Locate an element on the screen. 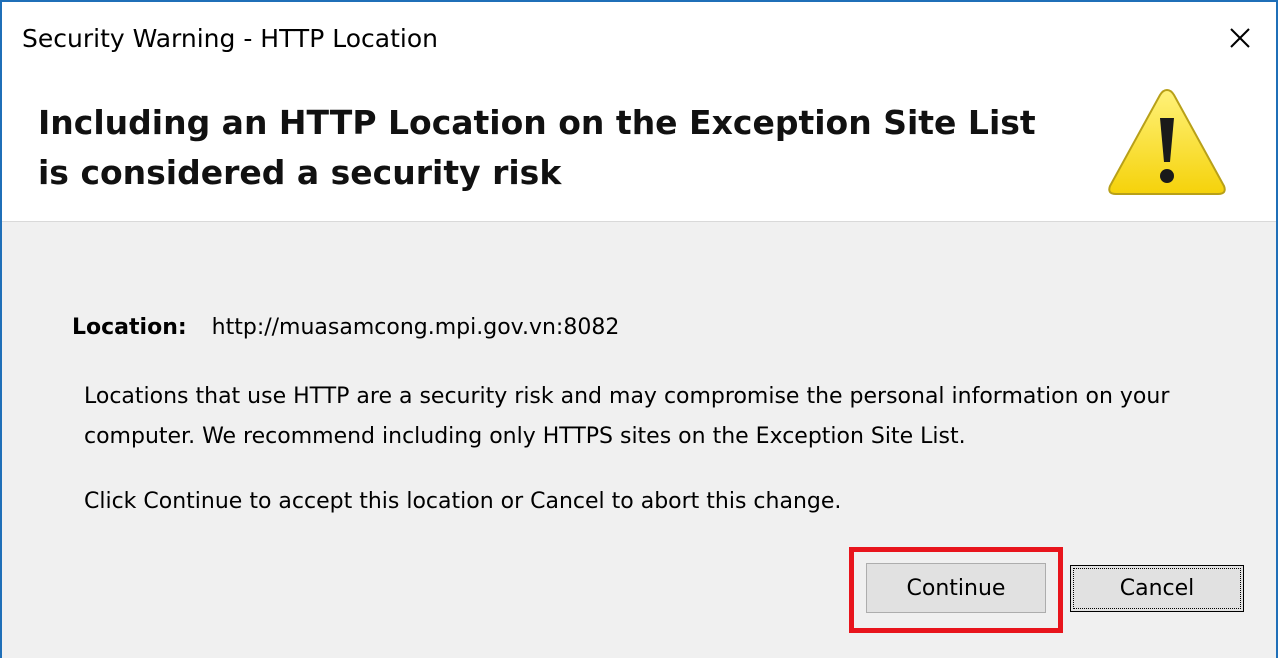 The height and width of the screenshot is (658, 1278). continue-button: Continue is located at coordinates (956, 588).